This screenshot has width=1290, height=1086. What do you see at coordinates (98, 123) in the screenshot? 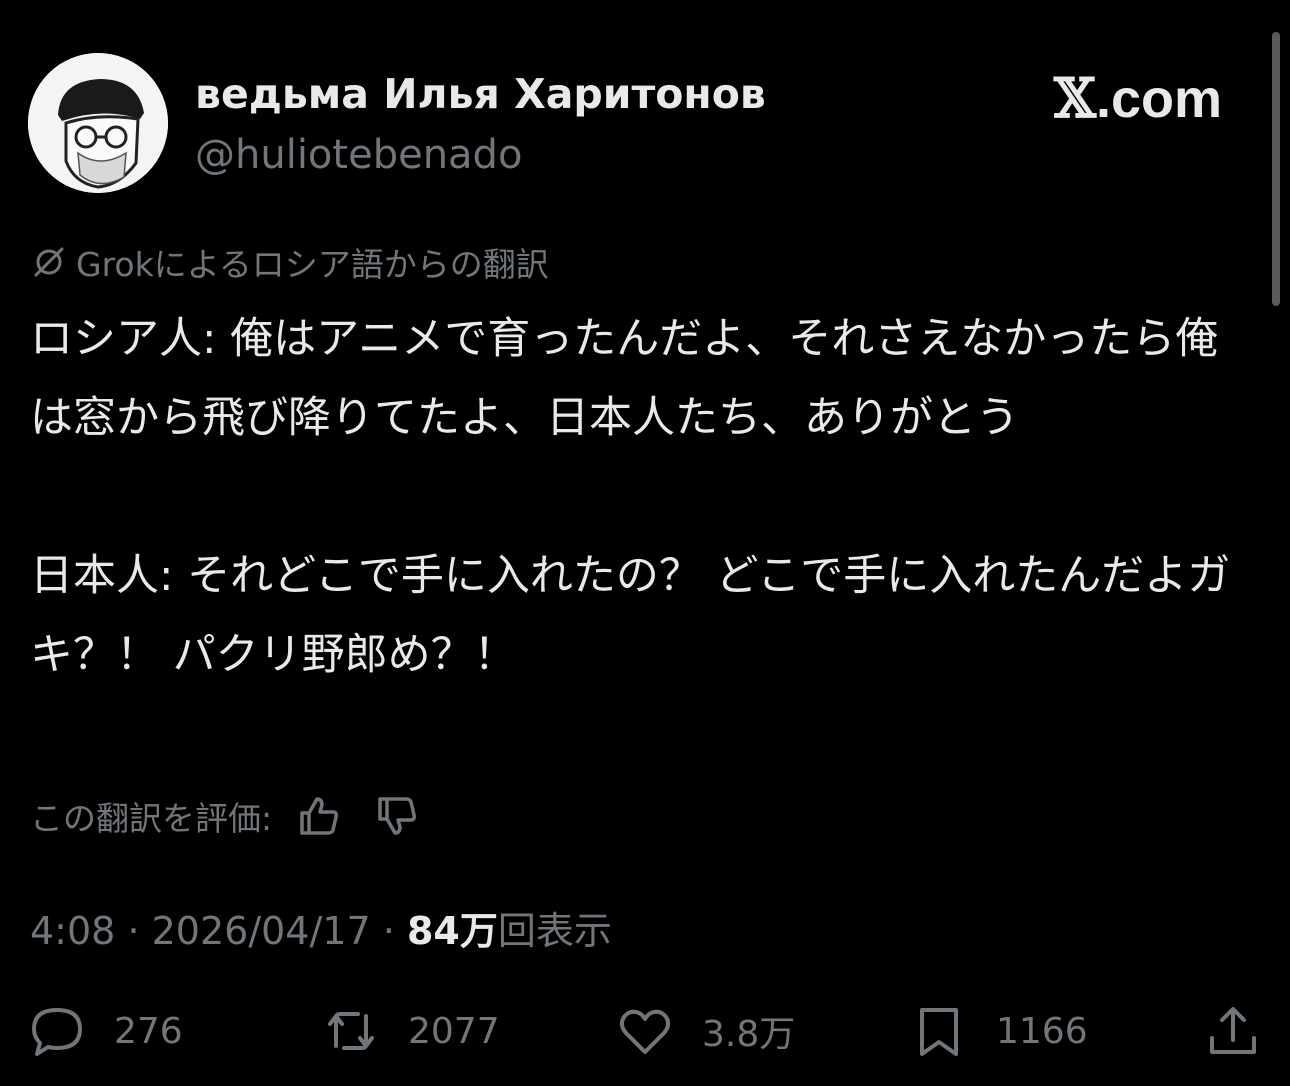
I see `avatar` at bounding box center [98, 123].